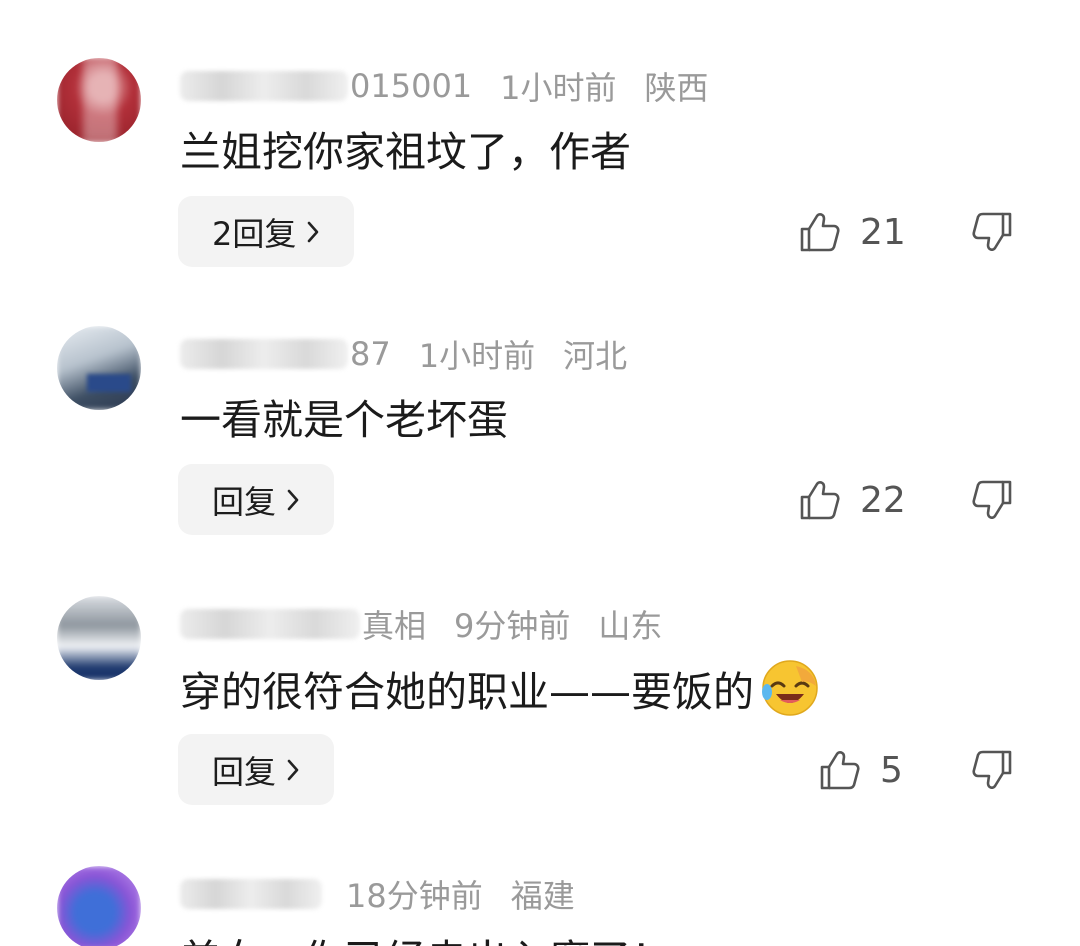 This screenshot has height=946, width=1080. What do you see at coordinates (467, 692) in the screenshot?
I see `comment-text-content: 穿的很符合她的职业——要饭的` at bounding box center [467, 692].